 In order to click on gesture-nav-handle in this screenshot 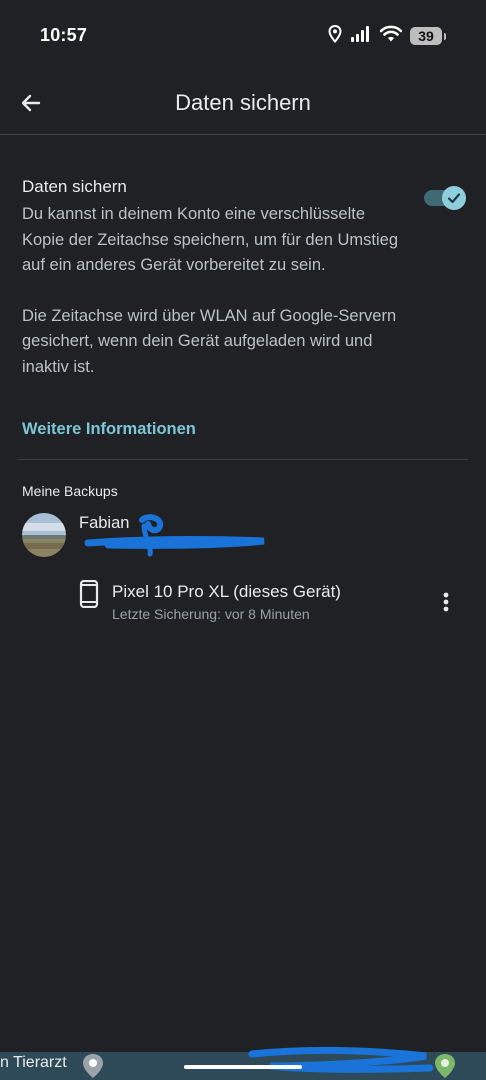, I will do `click(243, 1067)`.